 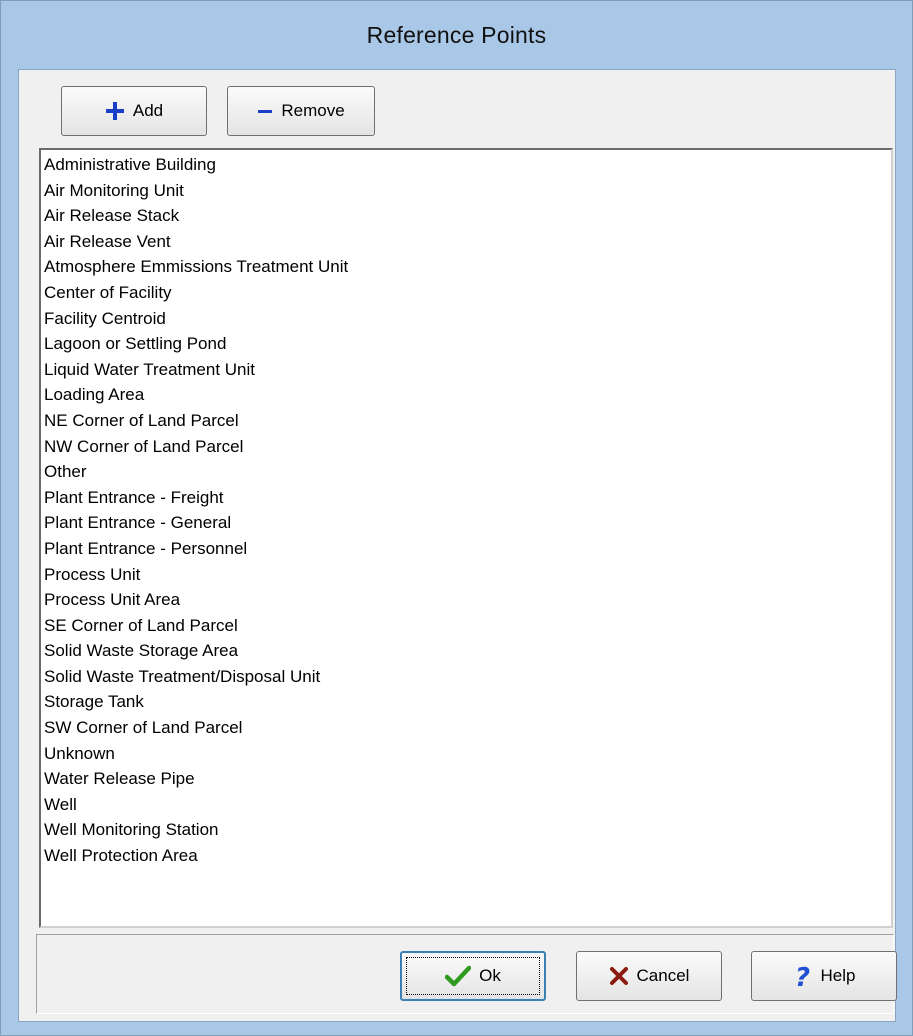 I want to click on x-icon, so click(x=619, y=976).